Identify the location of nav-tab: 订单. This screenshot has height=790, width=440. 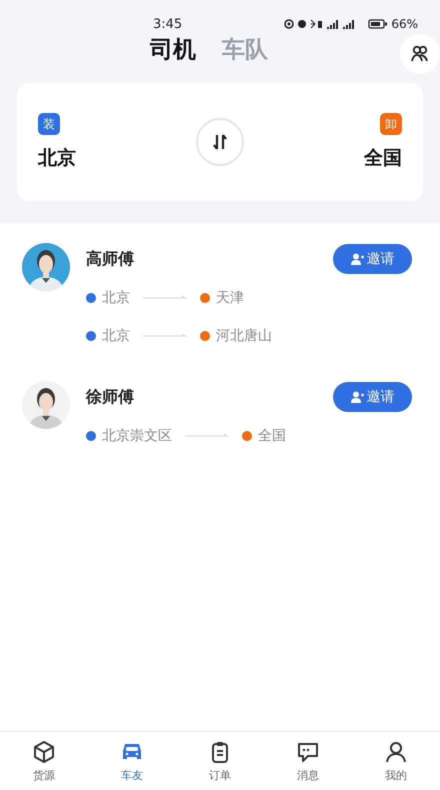
(220, 761).